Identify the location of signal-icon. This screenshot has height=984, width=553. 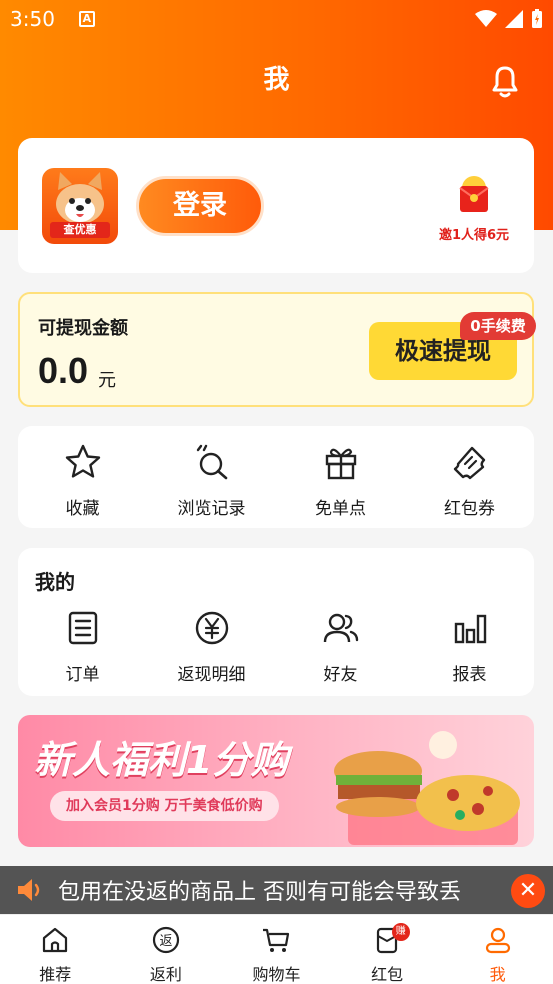
(514, 19).